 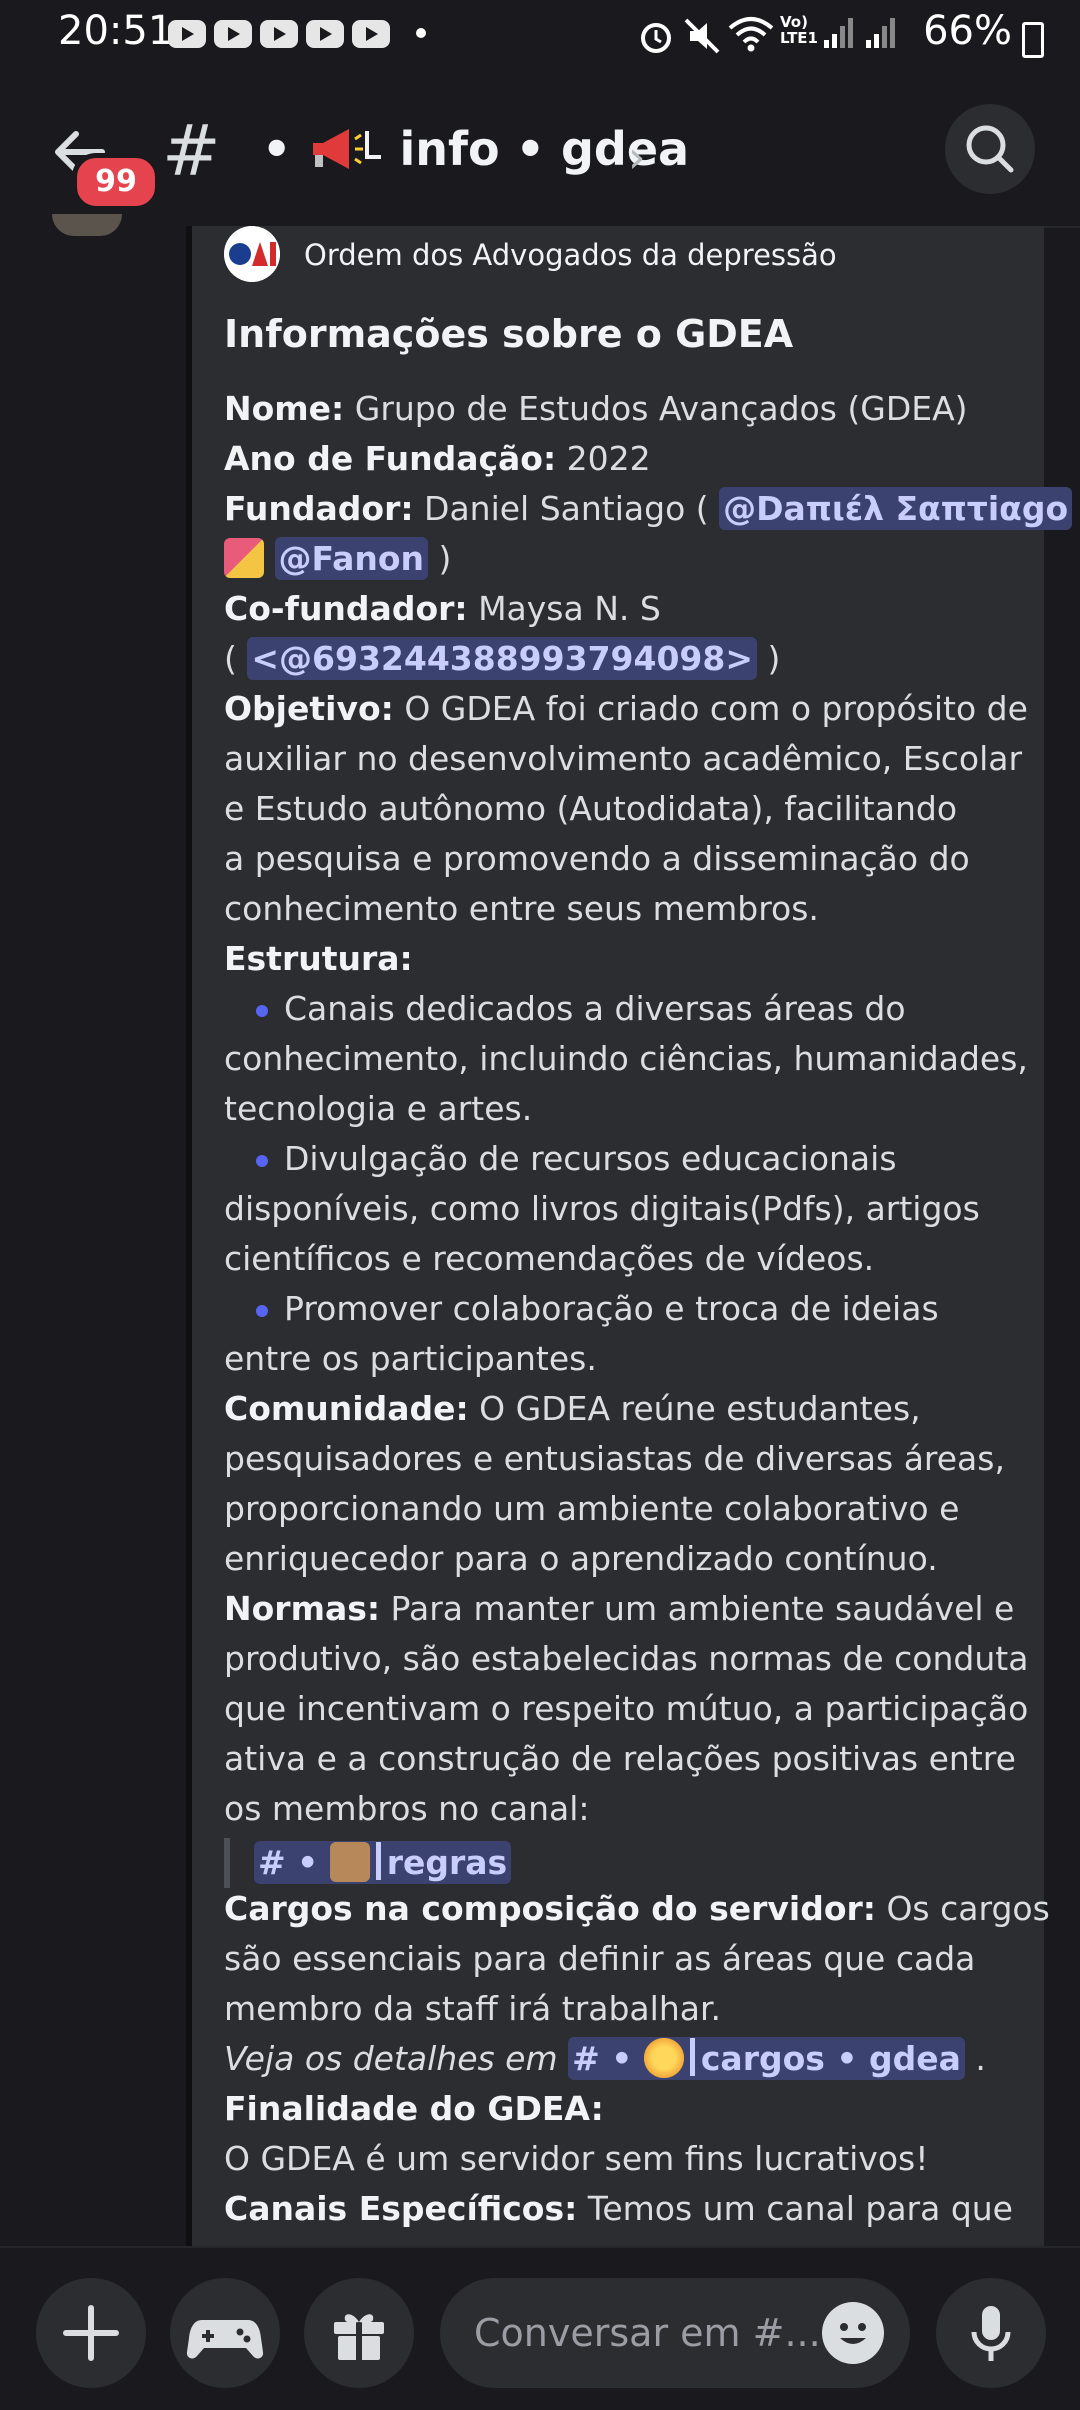 I want to click on gift-button, so click(x=359, y=2333).